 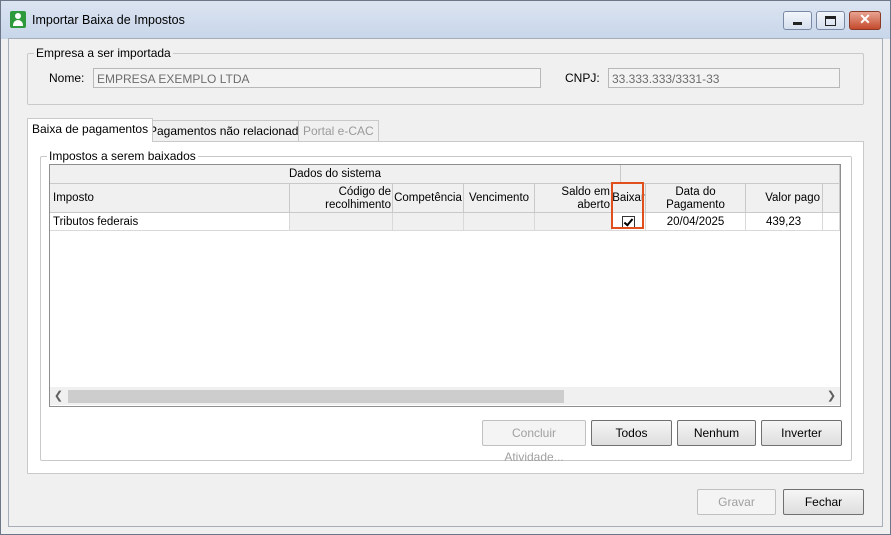 I want to click on tab-baixa-de-pagamentos: Baixa de pagamentos, so click(x=90, y=130).